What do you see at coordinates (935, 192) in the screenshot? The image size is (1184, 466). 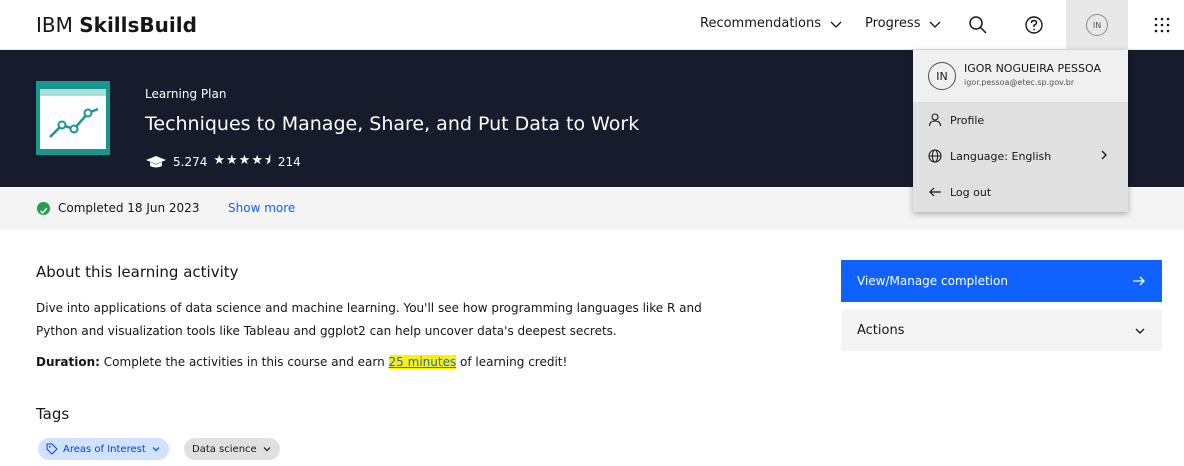 I see `arrow-left-icon` at bounding box center [935, 192].